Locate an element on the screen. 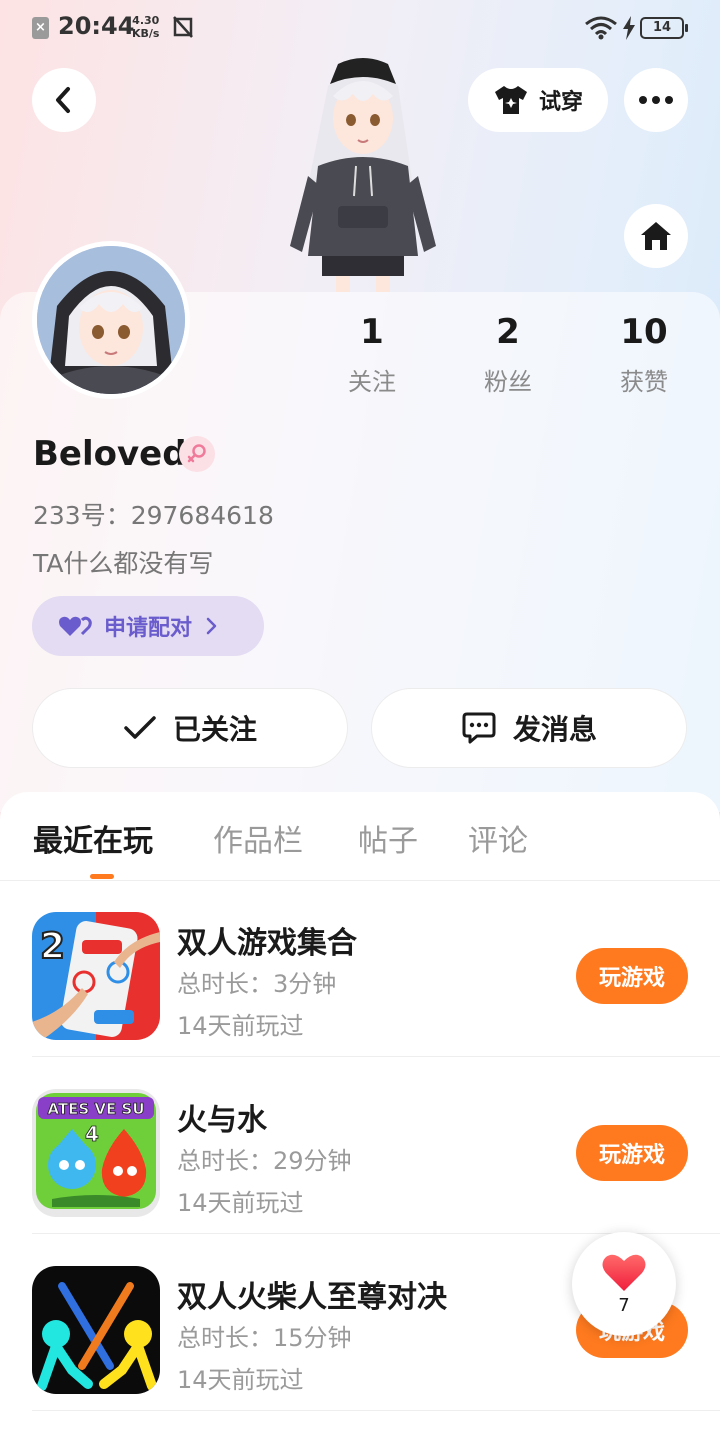 The width and height of the screenshot is (720, 1436). speed-unit: KB/s is located at coordinates (146, 33).